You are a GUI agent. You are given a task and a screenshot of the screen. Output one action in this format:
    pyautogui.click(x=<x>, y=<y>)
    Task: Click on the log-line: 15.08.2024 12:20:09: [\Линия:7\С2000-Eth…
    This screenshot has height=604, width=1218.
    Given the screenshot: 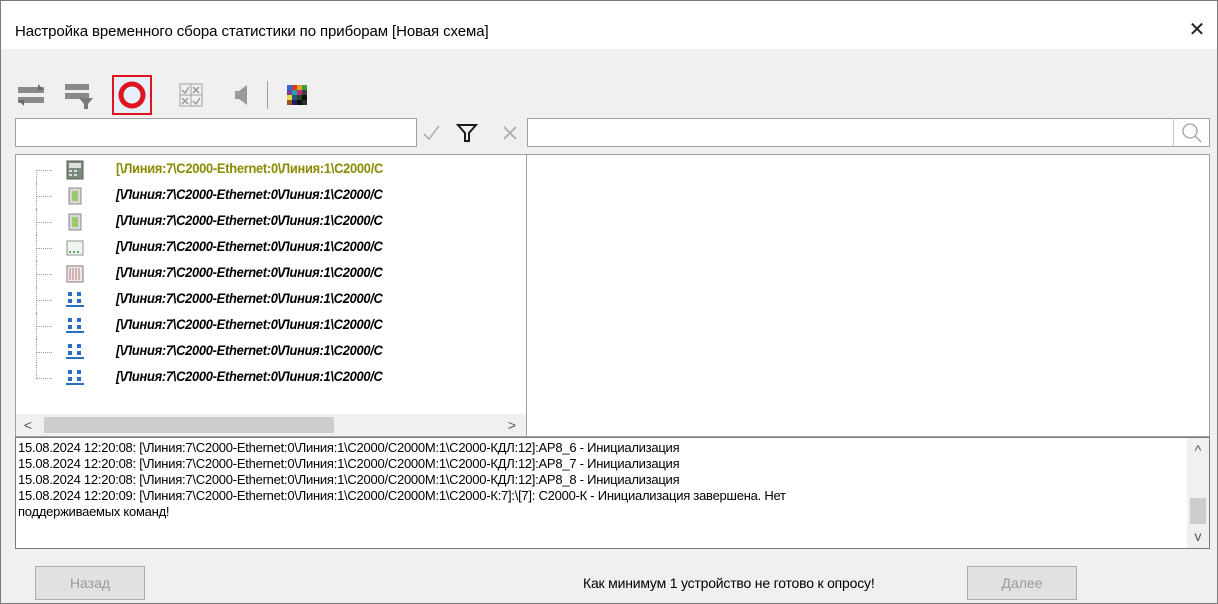 What is the action you would take?
    pyautogui.click(x=402, y=495)
    